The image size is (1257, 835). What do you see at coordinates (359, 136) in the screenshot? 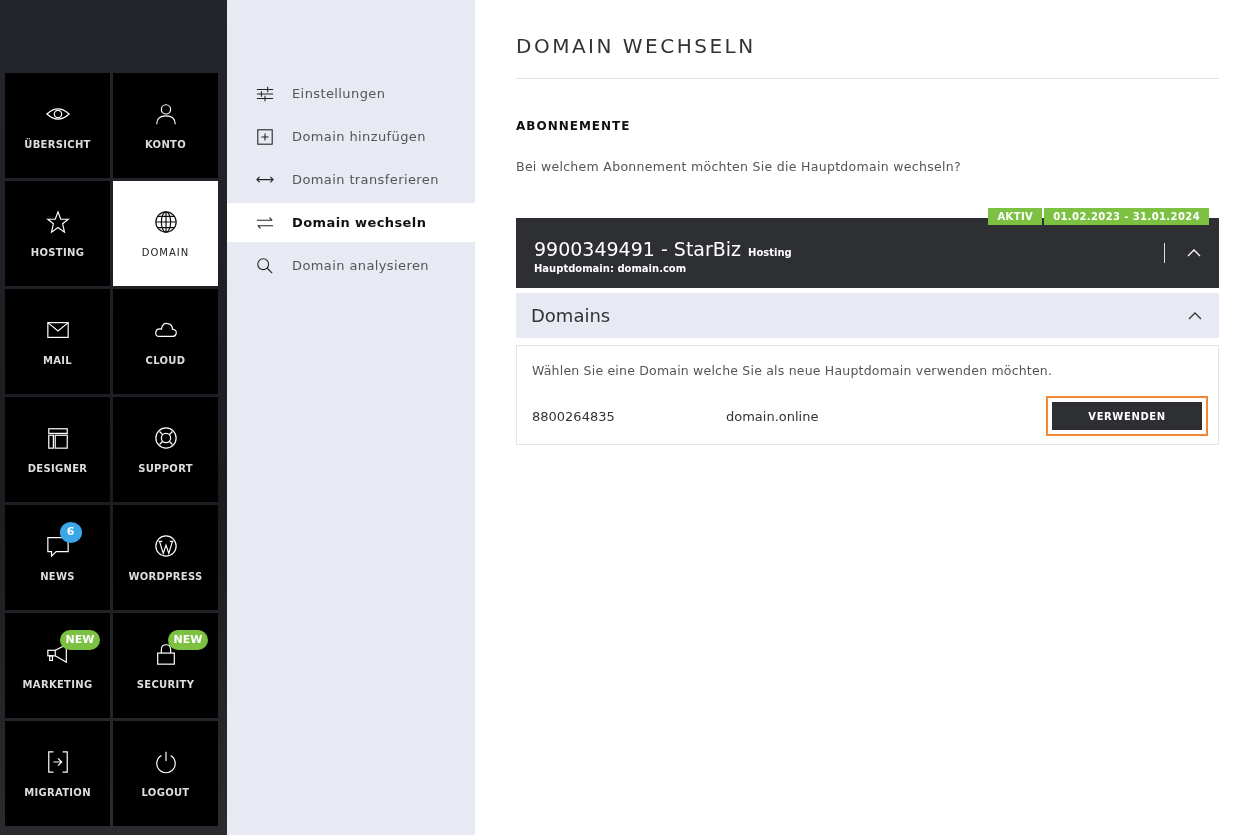
I see `submenu-label: Domain hinzufügen` at bounding box center [359, 136].